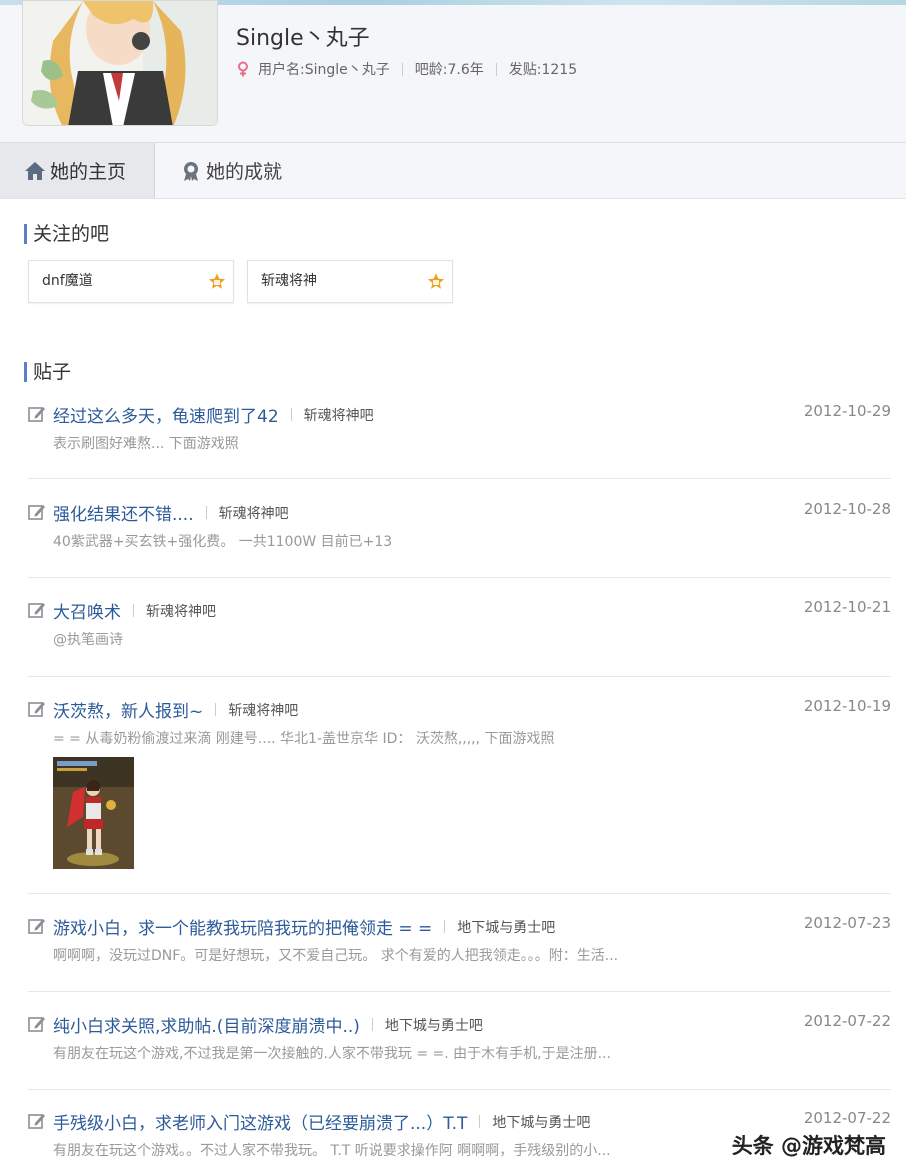  I want to click on avatar, so click(120, 63).